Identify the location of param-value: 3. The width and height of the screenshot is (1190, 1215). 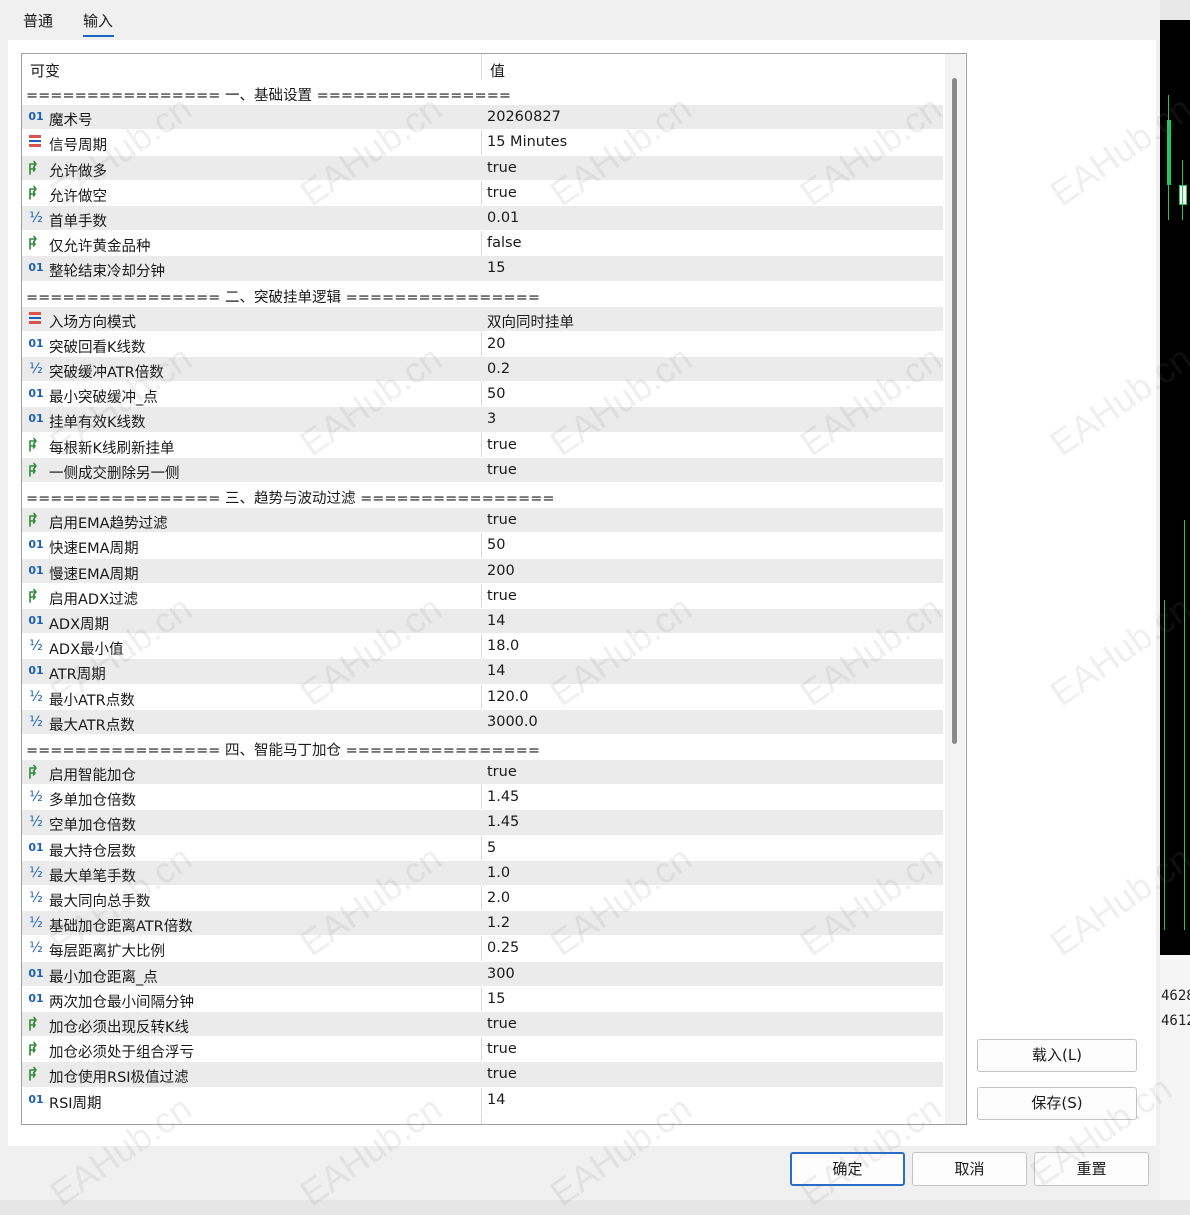
(491, 419).